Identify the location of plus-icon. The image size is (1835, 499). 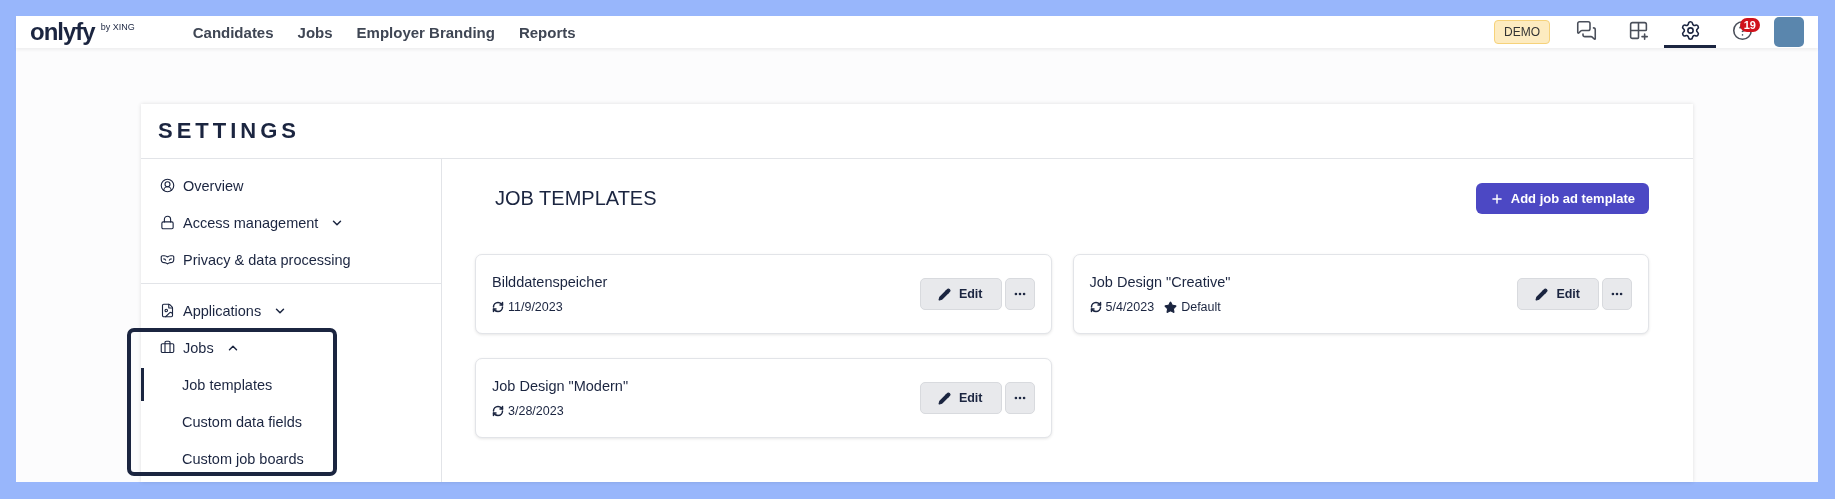
(1496, 198).